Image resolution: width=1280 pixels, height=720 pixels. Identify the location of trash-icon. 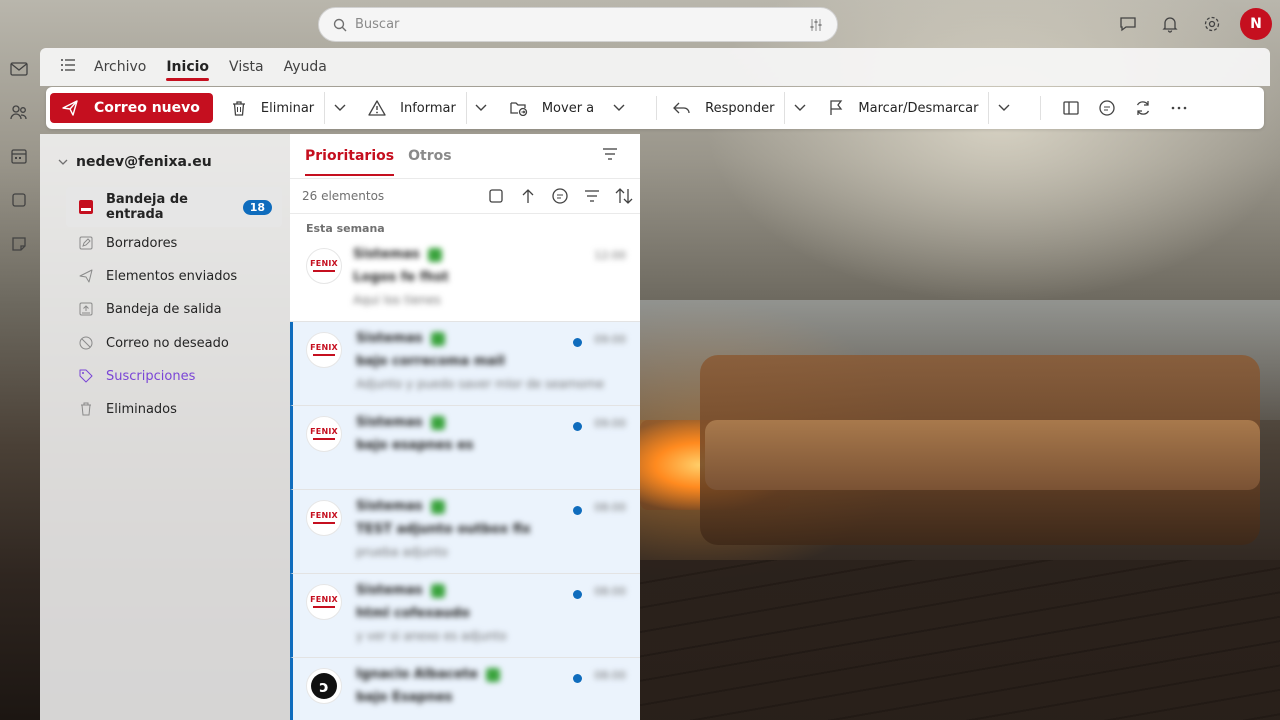
(238, 108).